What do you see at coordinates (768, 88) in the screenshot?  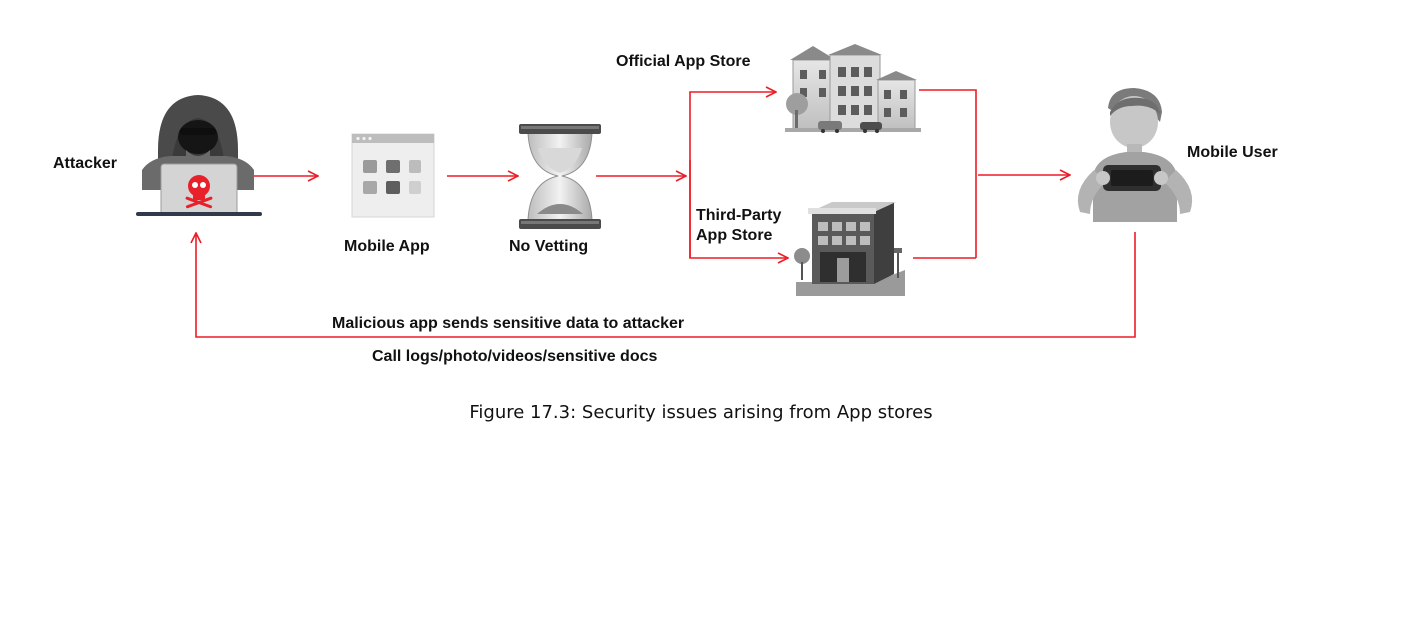 I see `official-store-node: Official App Store` at bounding box center [768, 88].